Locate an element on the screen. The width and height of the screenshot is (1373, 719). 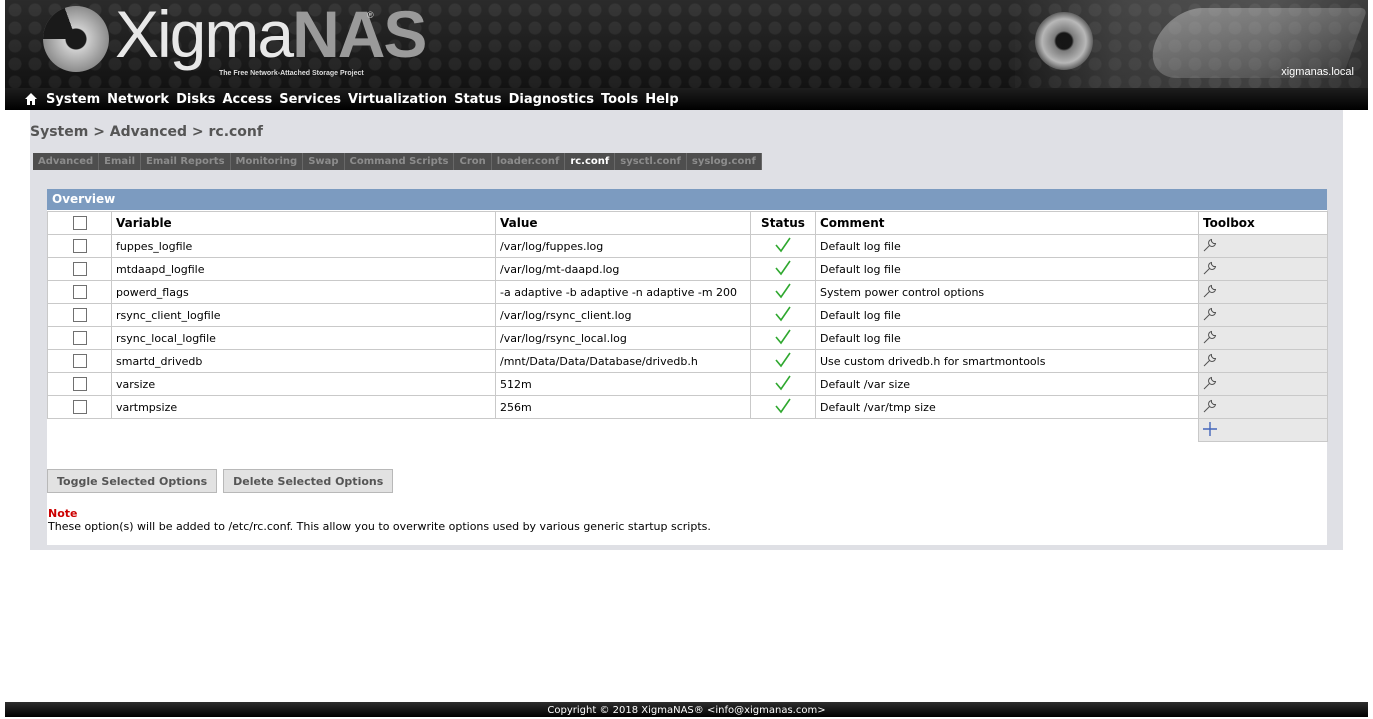
comment-cell: Default /var/tmp size is located at coordinates (1007, 407).